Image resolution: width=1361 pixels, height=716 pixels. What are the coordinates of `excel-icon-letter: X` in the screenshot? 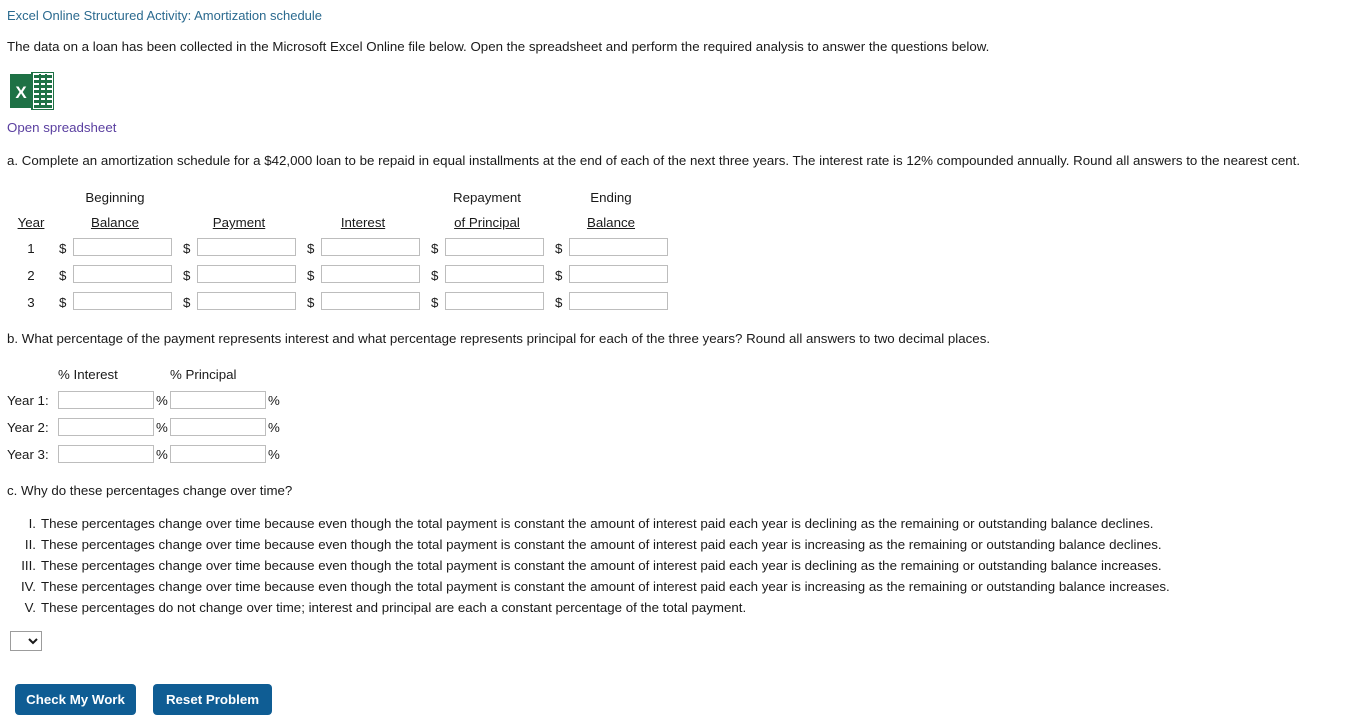 It's located at (21, 92).